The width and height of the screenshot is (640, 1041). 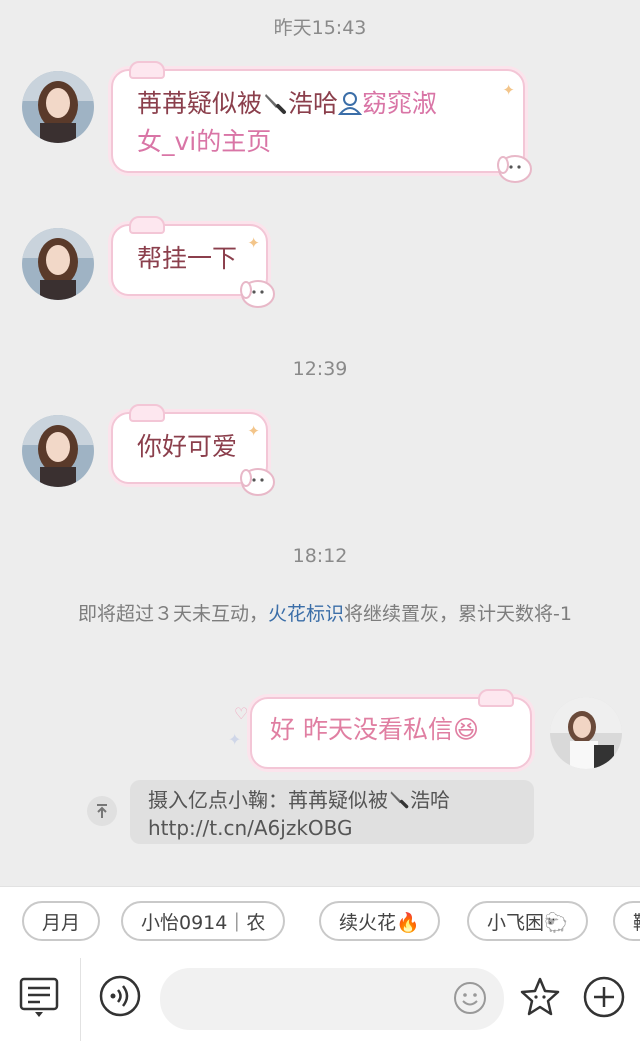 What do you see at coordinates (313, 103) in the screenshot?
I see `message-text: 浩哈` at bounding box center [313, 103].